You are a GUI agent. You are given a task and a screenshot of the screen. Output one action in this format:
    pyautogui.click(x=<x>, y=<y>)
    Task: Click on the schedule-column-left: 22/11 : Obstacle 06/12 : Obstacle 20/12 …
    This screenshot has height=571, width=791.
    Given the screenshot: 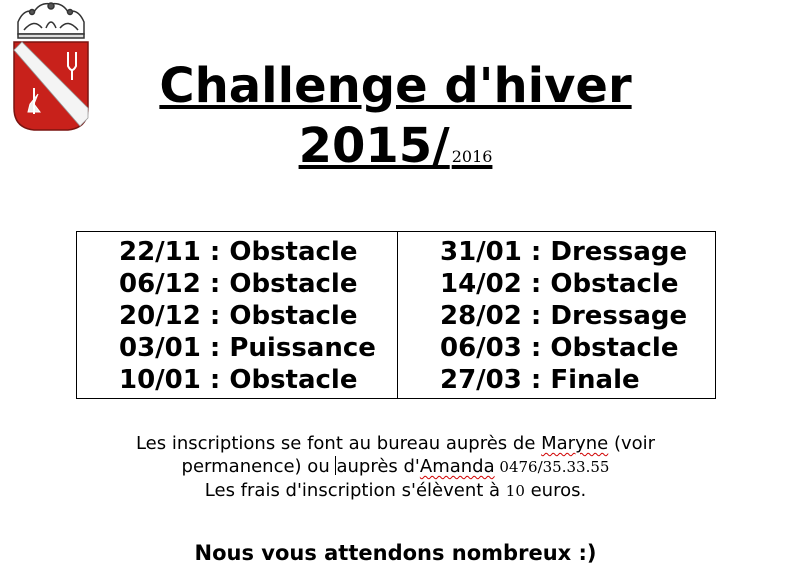 What is the action you would take?
    pyautogui.click(x=237, y=315)
    